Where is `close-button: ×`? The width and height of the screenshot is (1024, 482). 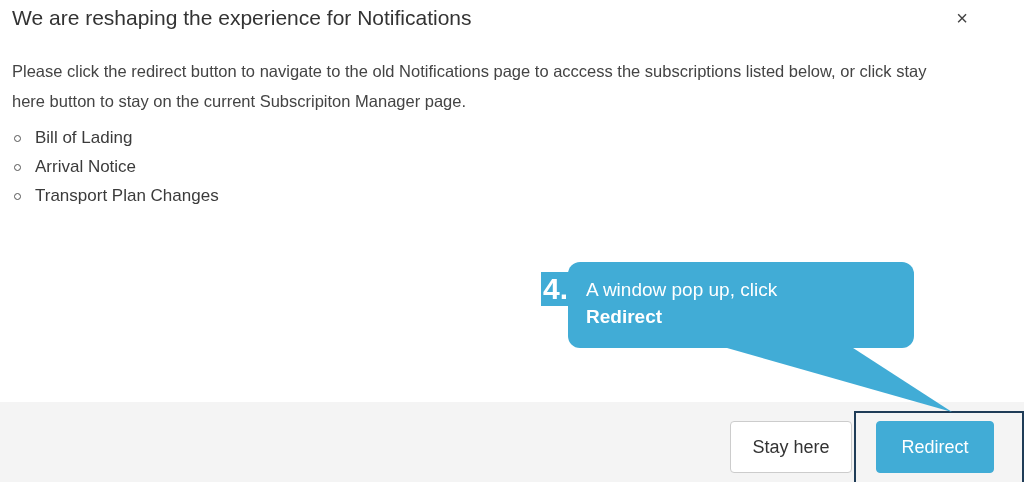 close-button: × is located at coordinates (962, 18).